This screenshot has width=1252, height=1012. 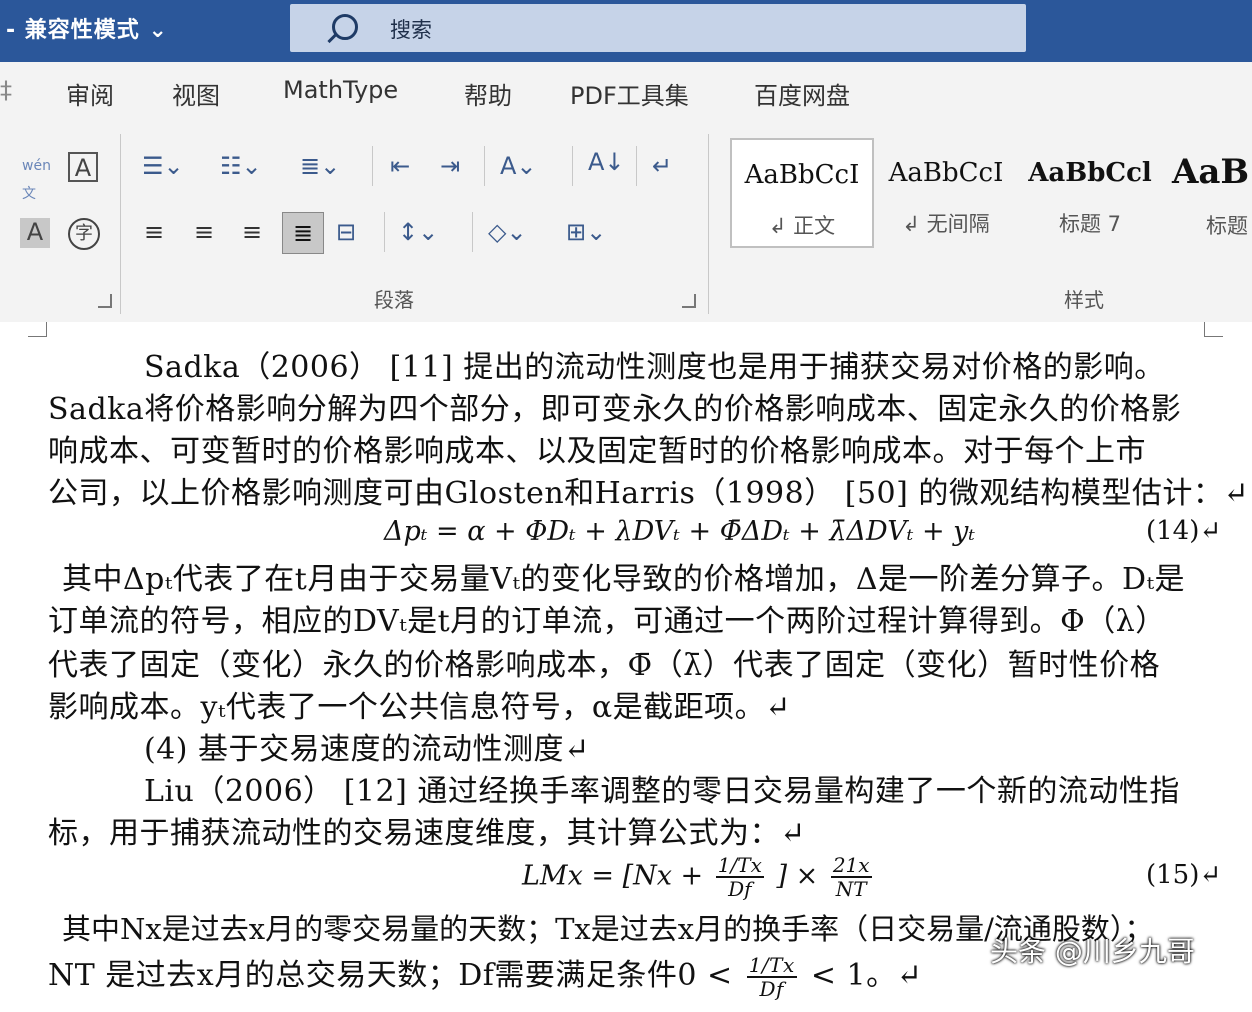 I want to click on text-part: < 1。↵, so click(x=866, y=975).